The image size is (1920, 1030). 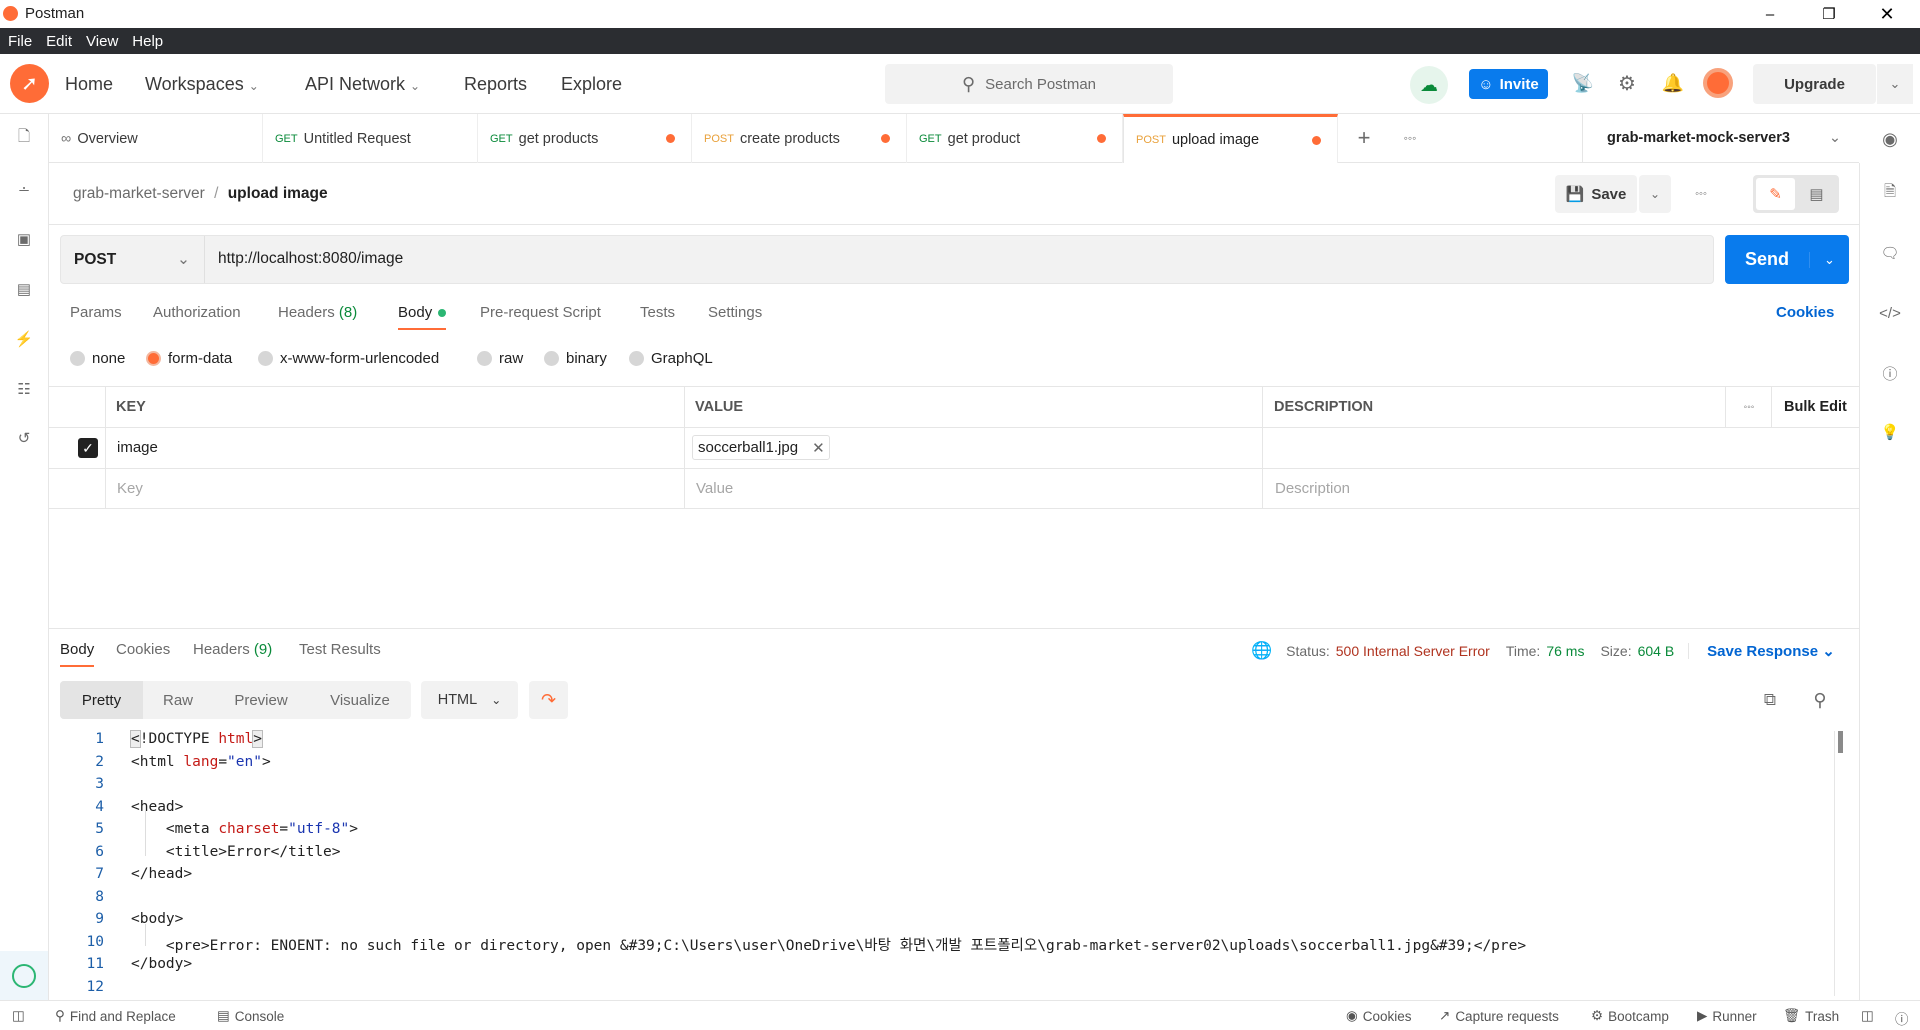 What do you see at coordinates (147, 41) in the screenshot?
I see `menu-help: Help` at bounding box center [147, 41].